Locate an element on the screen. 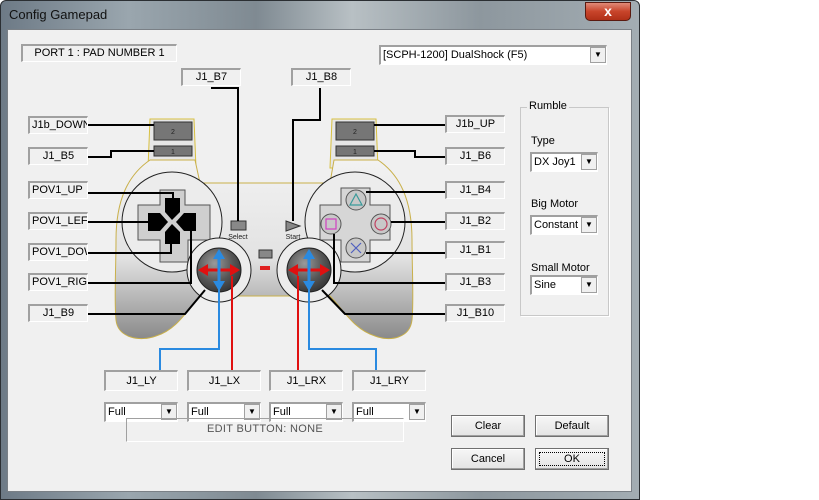 Image resolution: width=819 pixels, height=500 pixels. cross-mapping: J1_B1 is located at coordinates (475, 250).